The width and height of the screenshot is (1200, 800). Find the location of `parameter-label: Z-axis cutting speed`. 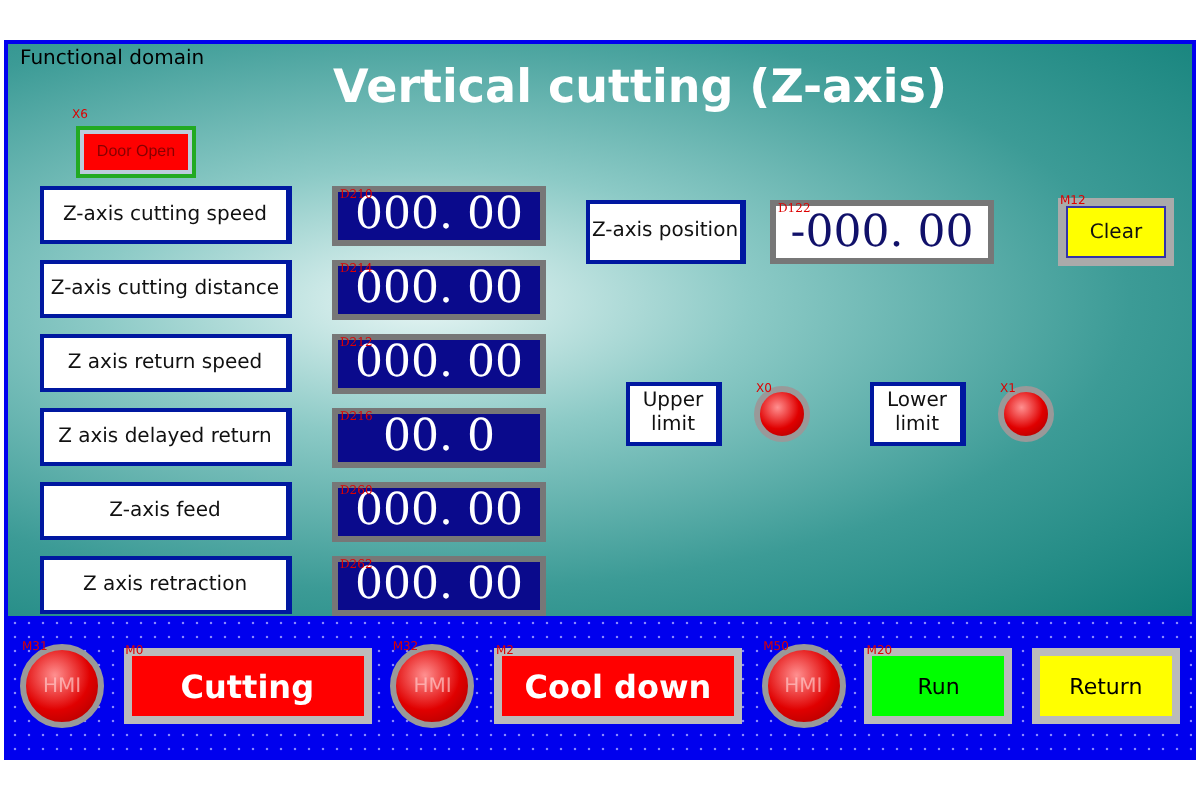

parameter-label: Z-axis cutting speed is located at coordinates (166, 215).